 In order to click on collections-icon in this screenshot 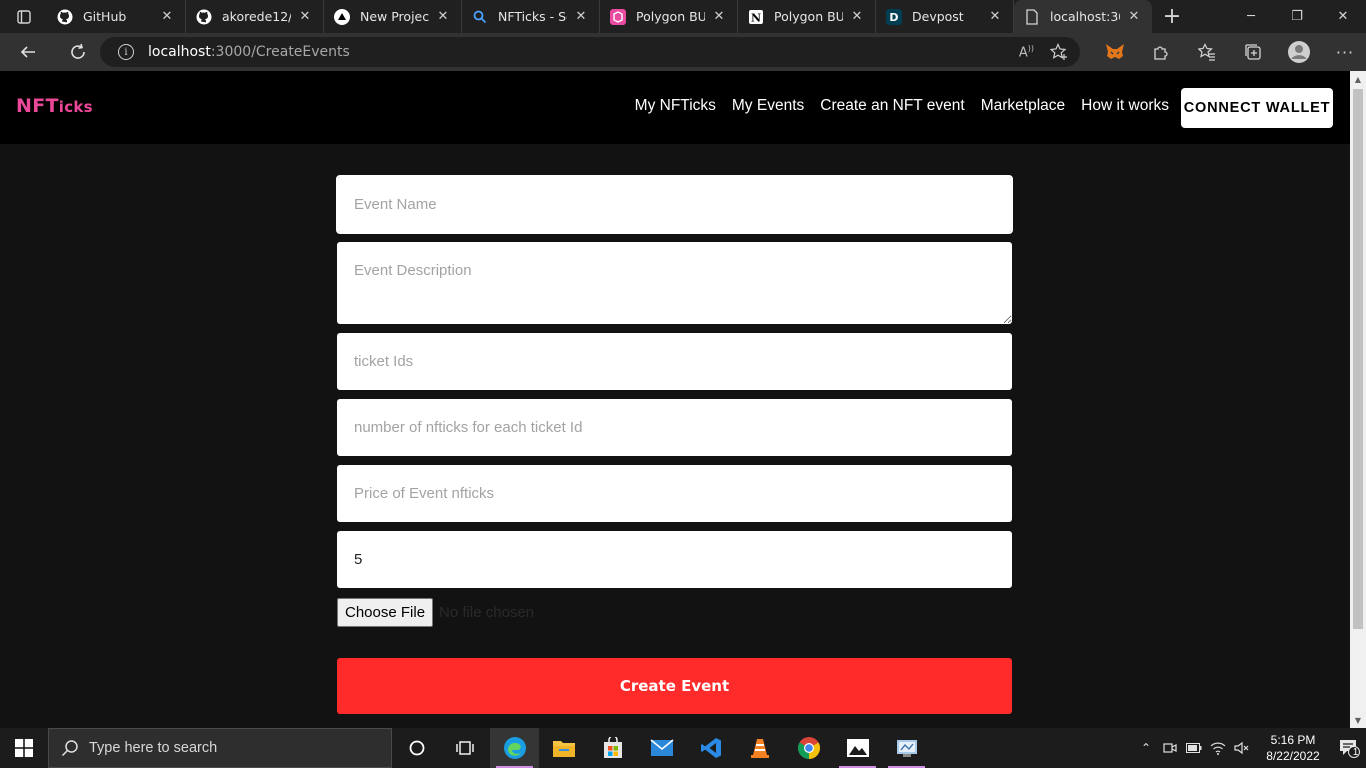, I will do `click(1253, 52)`.